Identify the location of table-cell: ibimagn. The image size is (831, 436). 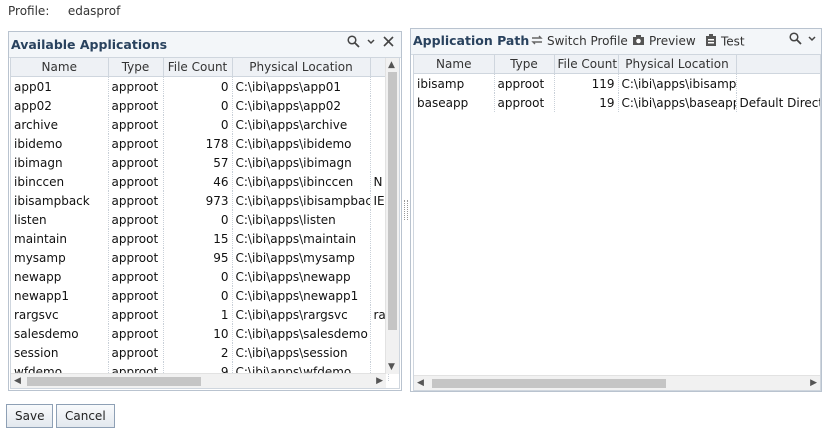
(60, 162).